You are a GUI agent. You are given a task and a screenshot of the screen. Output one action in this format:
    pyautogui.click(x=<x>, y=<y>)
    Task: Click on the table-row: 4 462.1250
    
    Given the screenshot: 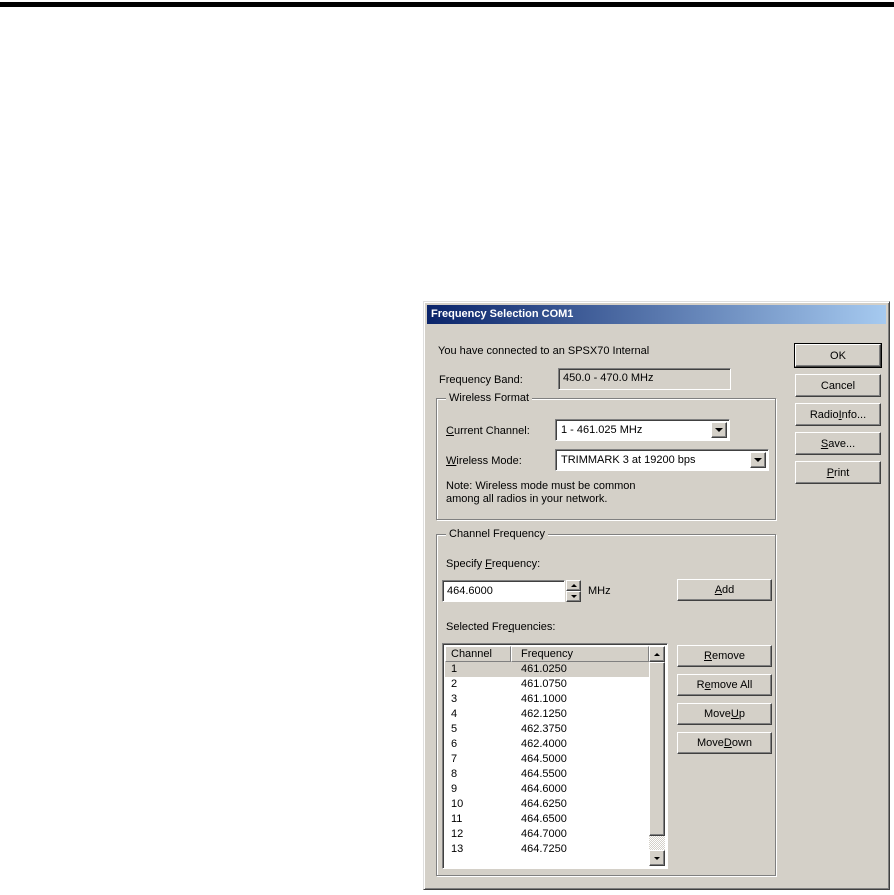 What is the action you would take?
    pyautogui.click(x=547, y=714)
    